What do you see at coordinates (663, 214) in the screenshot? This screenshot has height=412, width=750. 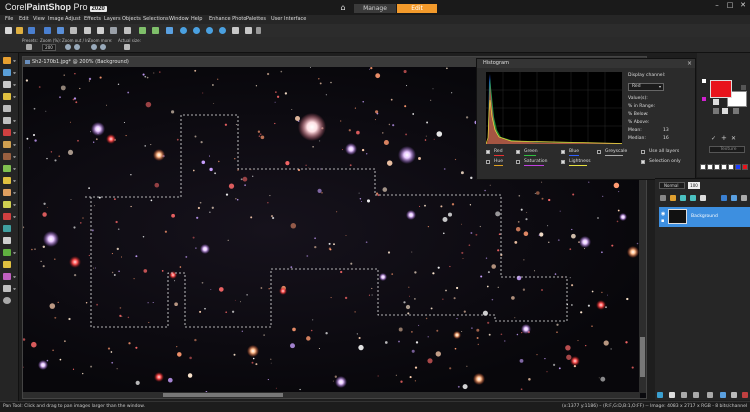 I see `eye-icon: ◉` at bounding box center [663, 214].